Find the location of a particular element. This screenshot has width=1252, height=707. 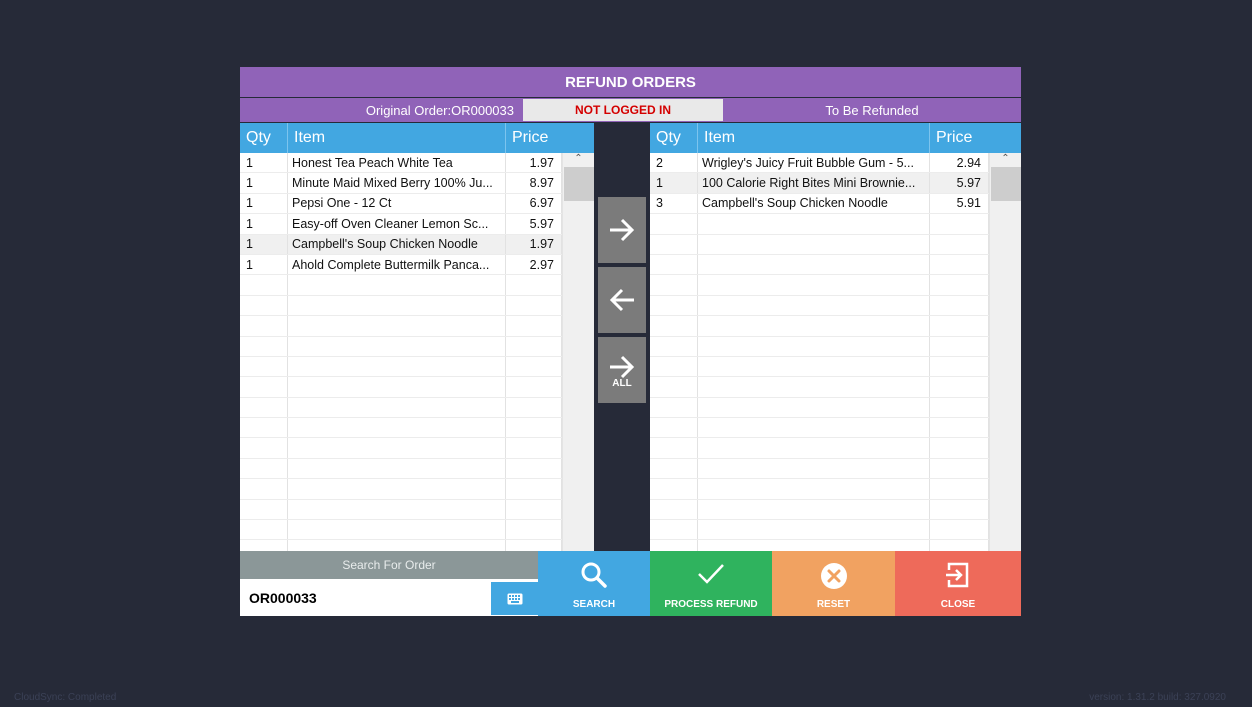

checkmark-icon is located at coordinates (711, 574).